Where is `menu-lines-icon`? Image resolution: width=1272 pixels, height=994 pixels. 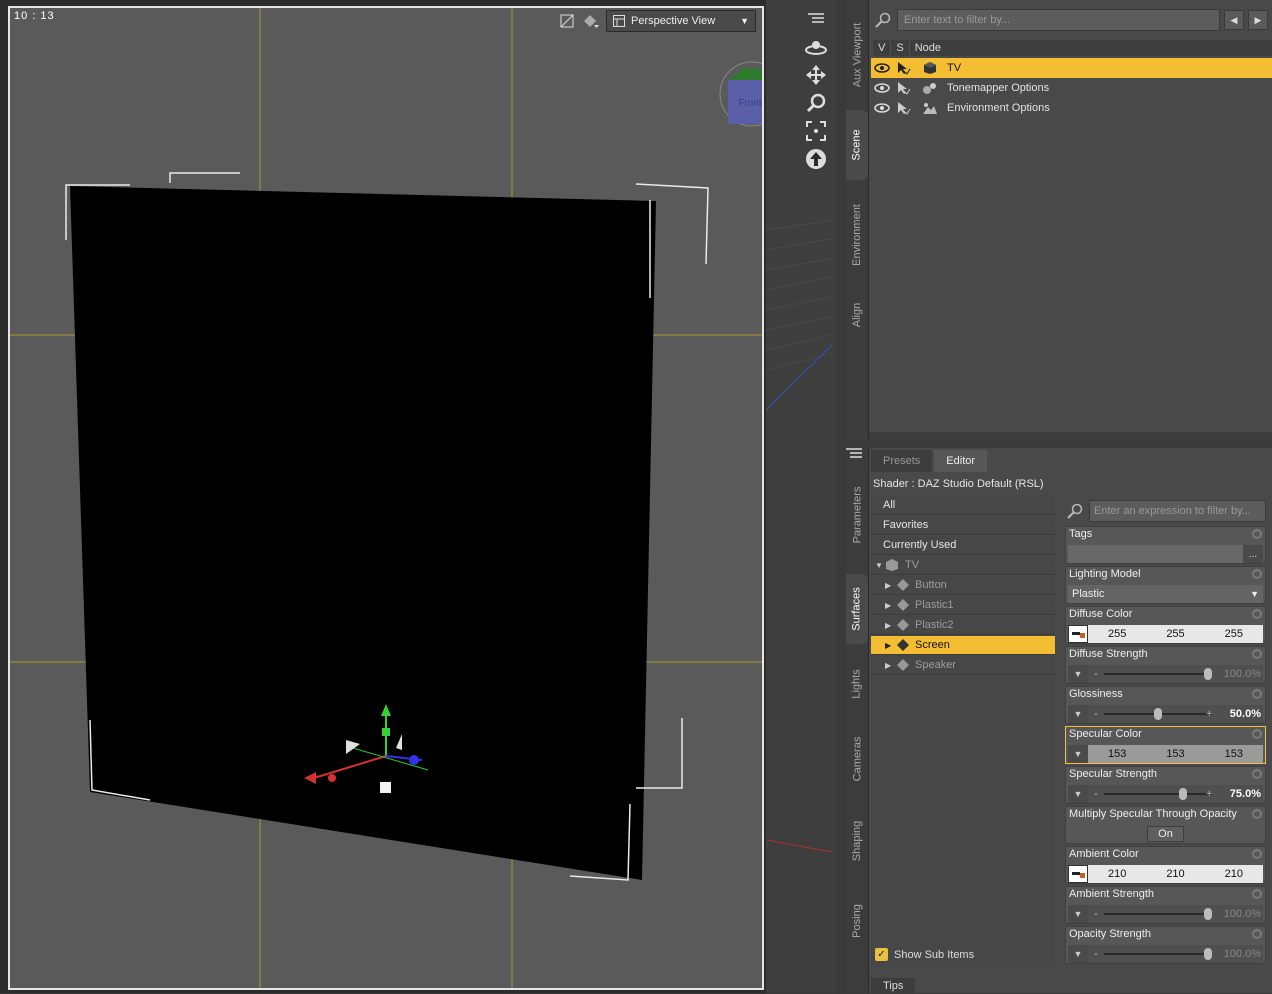 menu-lines-icon is located at coordinates (816, 19).